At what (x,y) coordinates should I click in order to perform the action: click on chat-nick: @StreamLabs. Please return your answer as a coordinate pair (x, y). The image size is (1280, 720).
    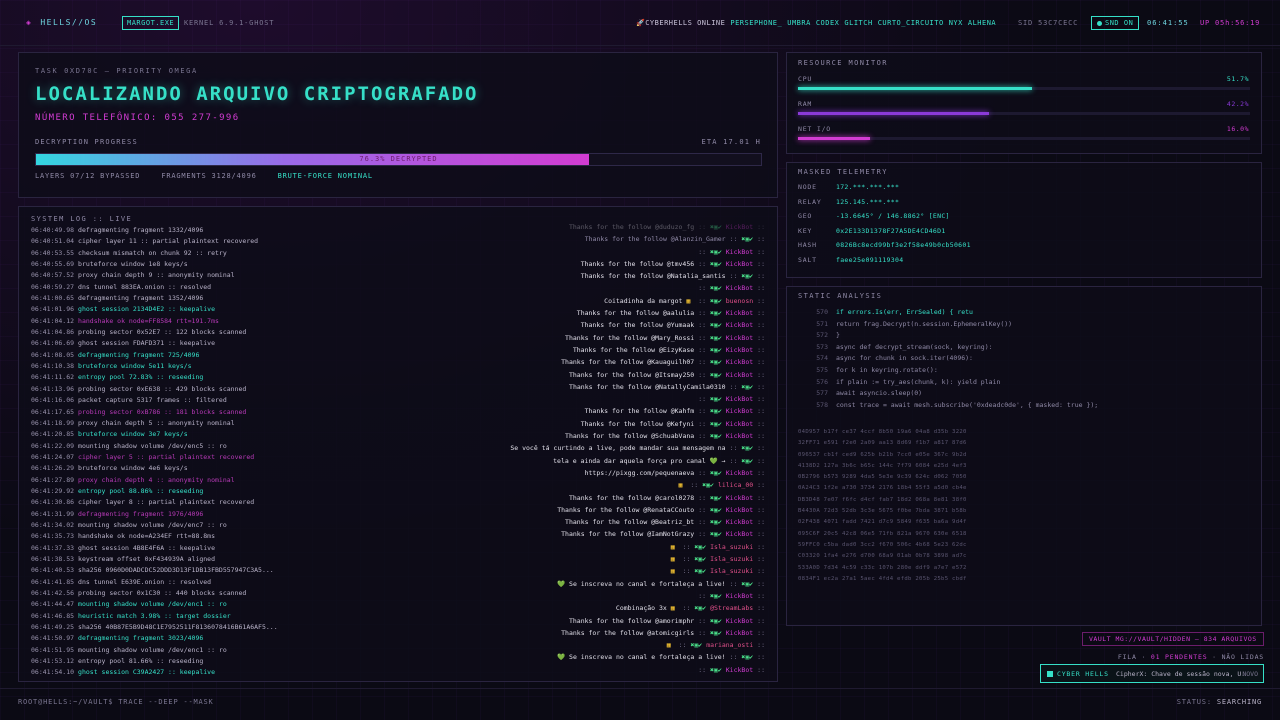
    Looking at the image, I should click on (731, 608).